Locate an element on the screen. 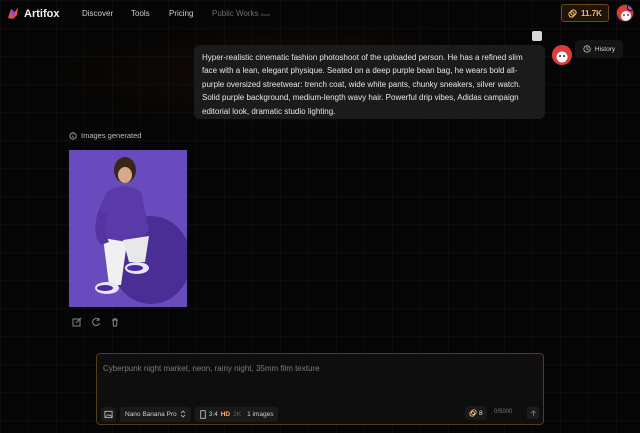 The image size is (640, 433). cost-value: 8 is located at coordinates (481, 413).